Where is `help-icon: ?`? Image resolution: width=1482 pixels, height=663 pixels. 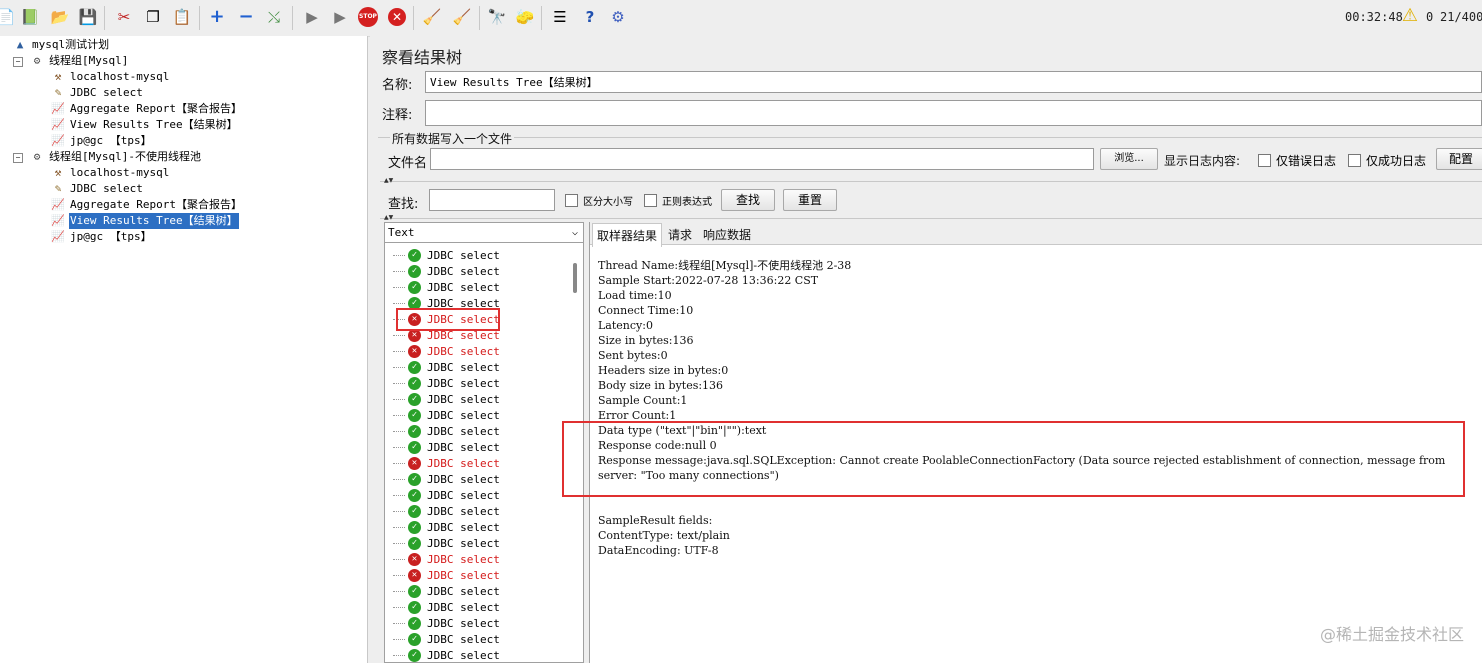 help-icon: ? is located at coordinates (590, 17).